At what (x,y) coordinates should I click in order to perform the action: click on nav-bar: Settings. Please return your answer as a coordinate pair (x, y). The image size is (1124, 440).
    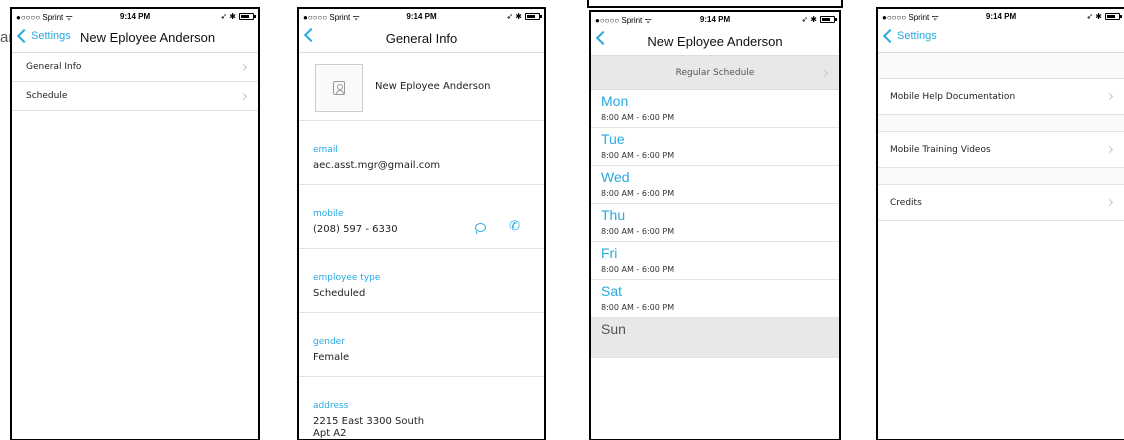
    Looking at the image, I should click on (1001, 39).